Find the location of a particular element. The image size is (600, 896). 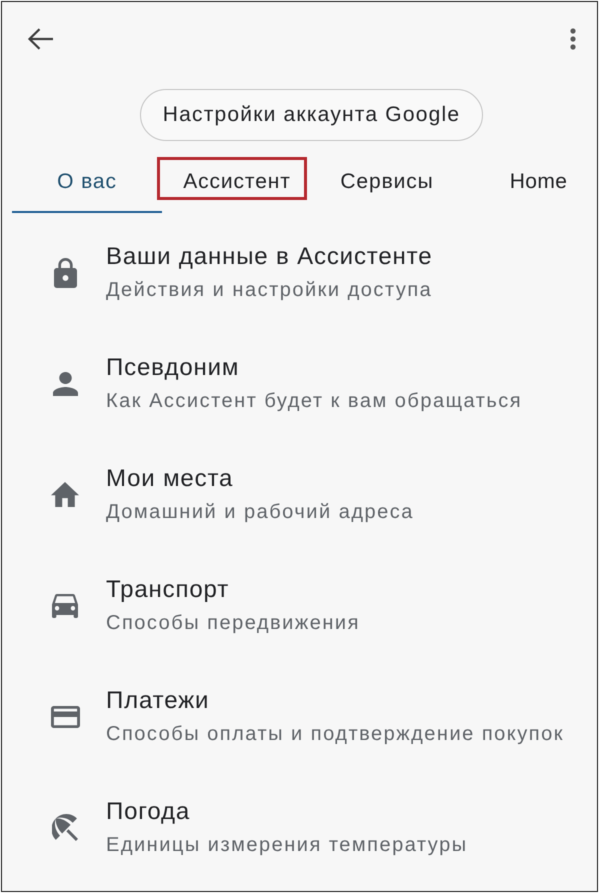

item-title: Псевдоним is located at coordinates (173, 368).